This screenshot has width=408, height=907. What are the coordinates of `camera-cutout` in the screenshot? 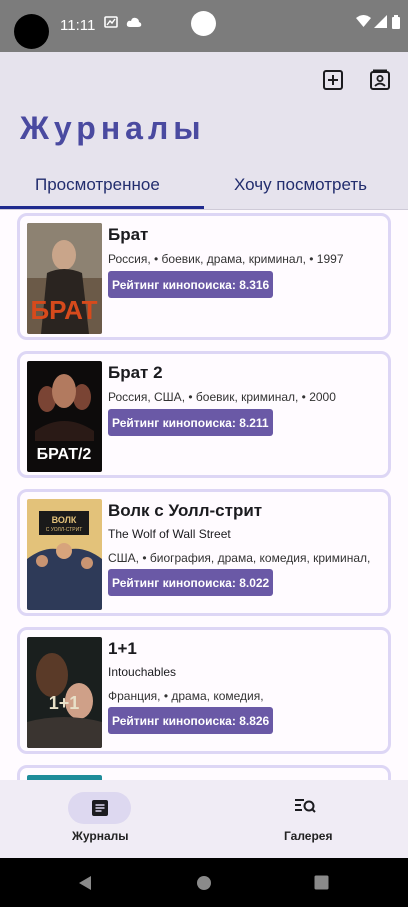 It's located at (31, 31).